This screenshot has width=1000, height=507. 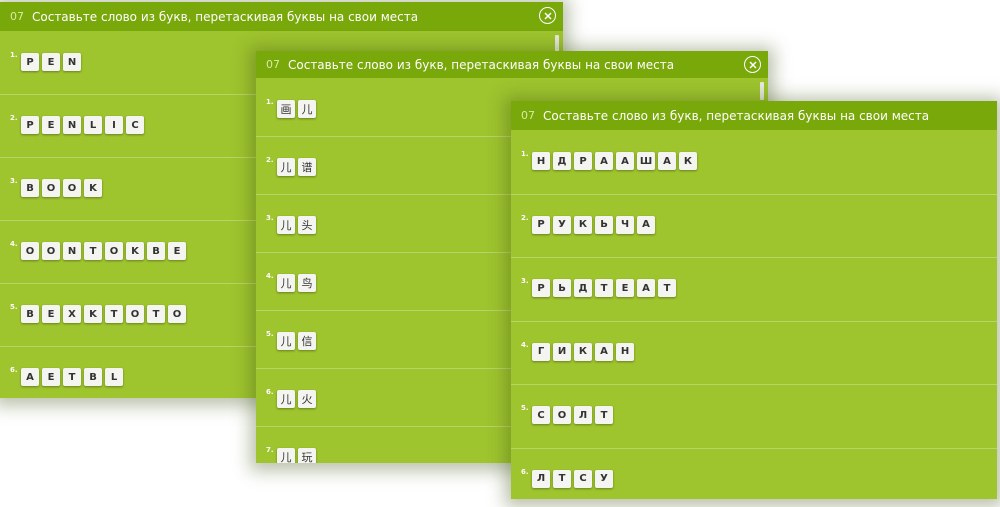 I want to click on letter-tile: A, so click(x=30, y=377).